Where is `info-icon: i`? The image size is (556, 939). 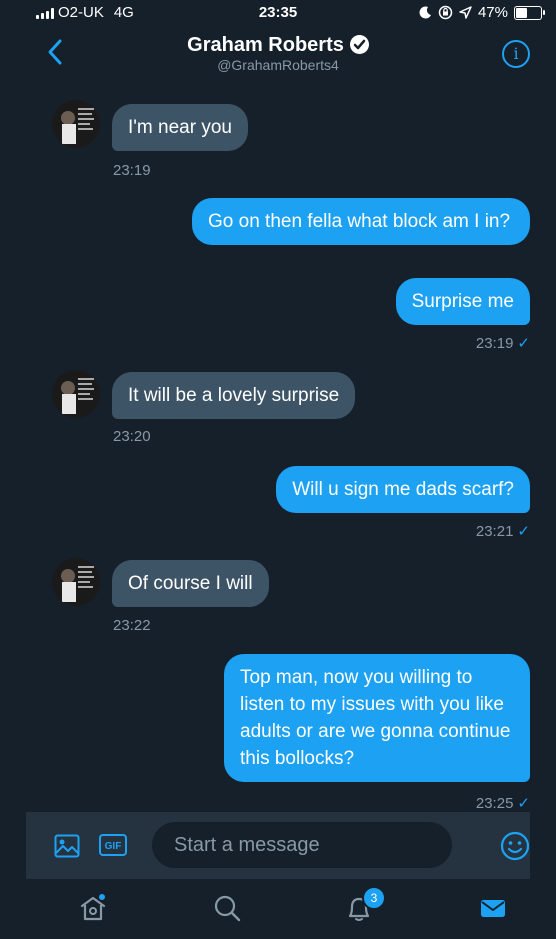 info-icon: i is located at coordinates (516, 54).